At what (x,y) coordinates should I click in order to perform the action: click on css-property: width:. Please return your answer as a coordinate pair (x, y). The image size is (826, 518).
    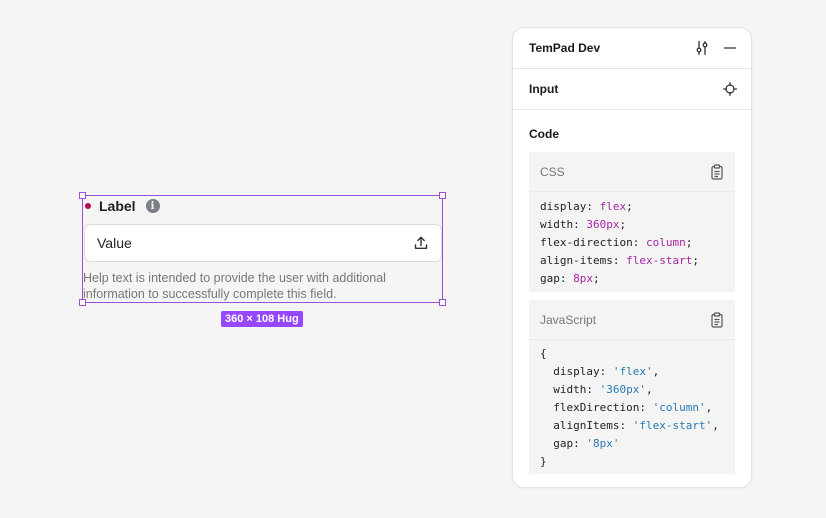
    Looking at the image, I should click on (563, 224).